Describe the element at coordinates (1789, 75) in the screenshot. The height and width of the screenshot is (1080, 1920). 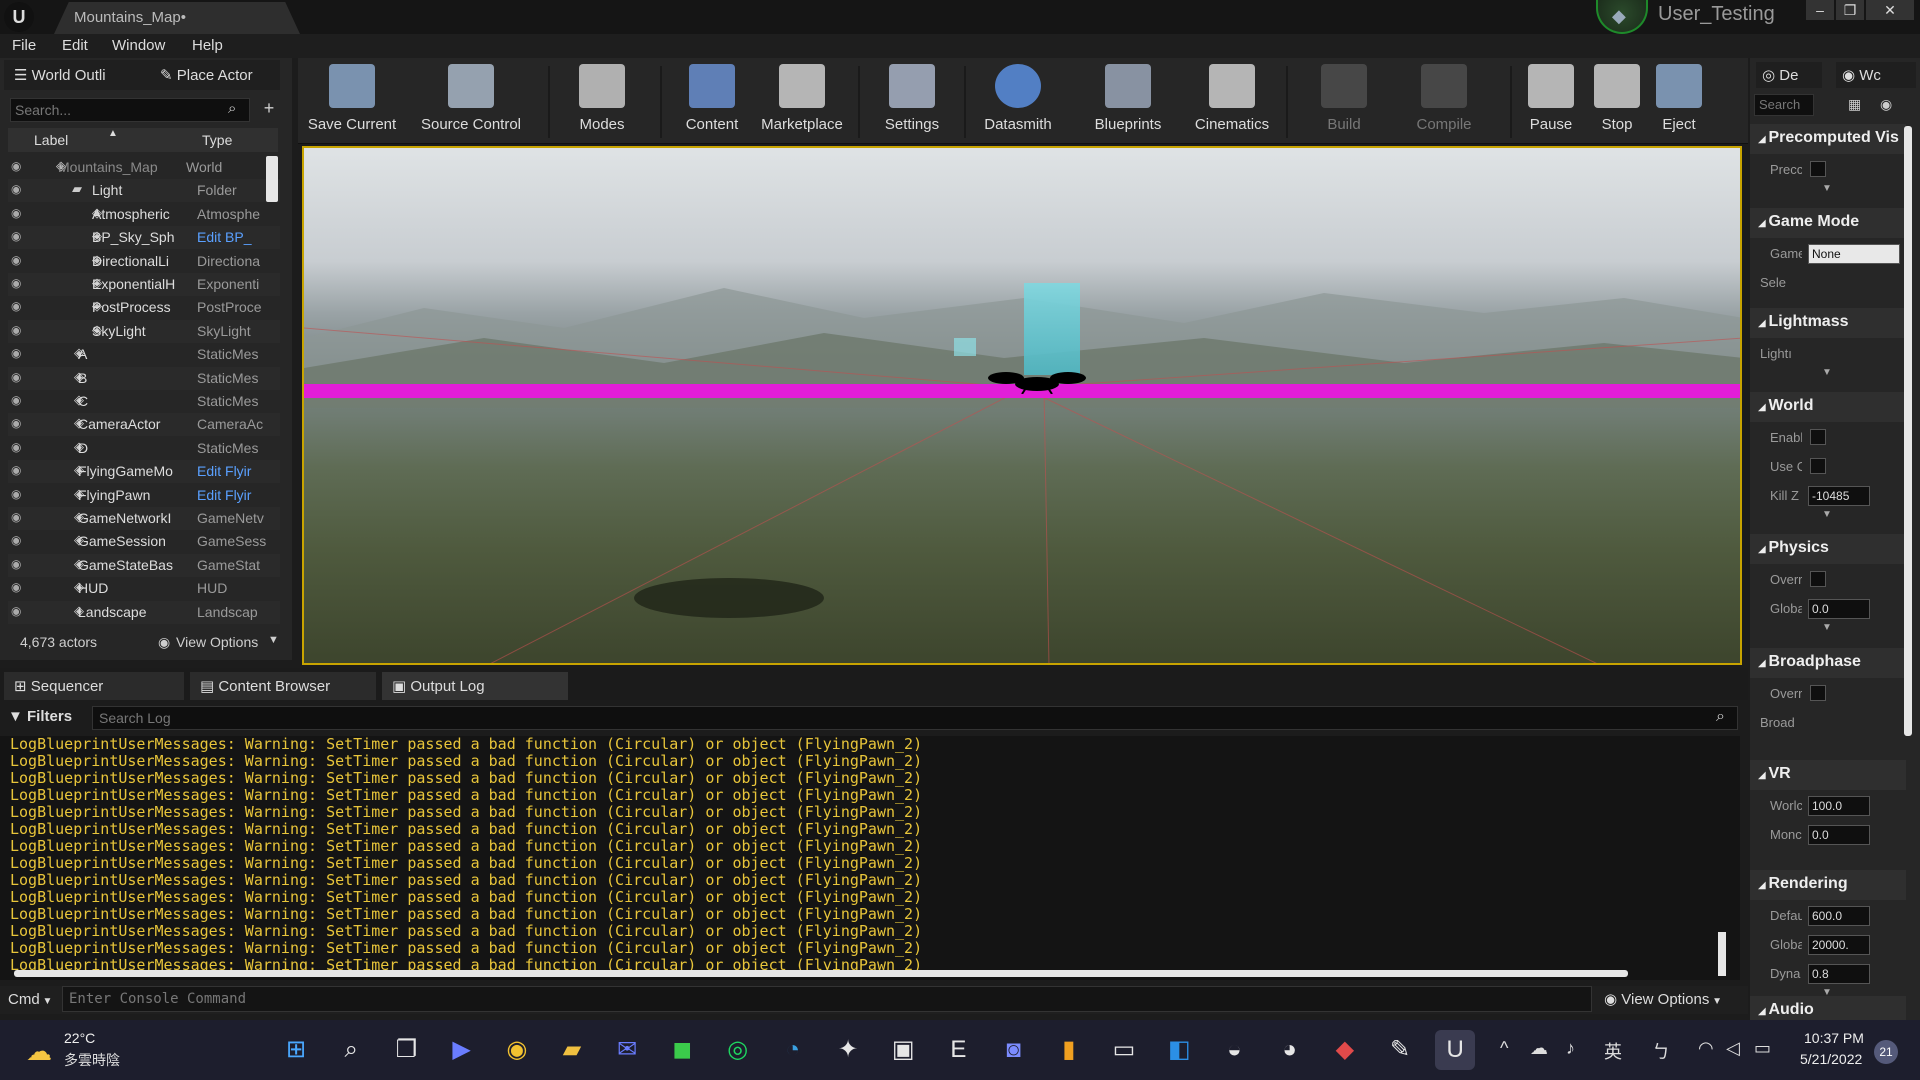
I see `tab-details: ◎ De` at that location.